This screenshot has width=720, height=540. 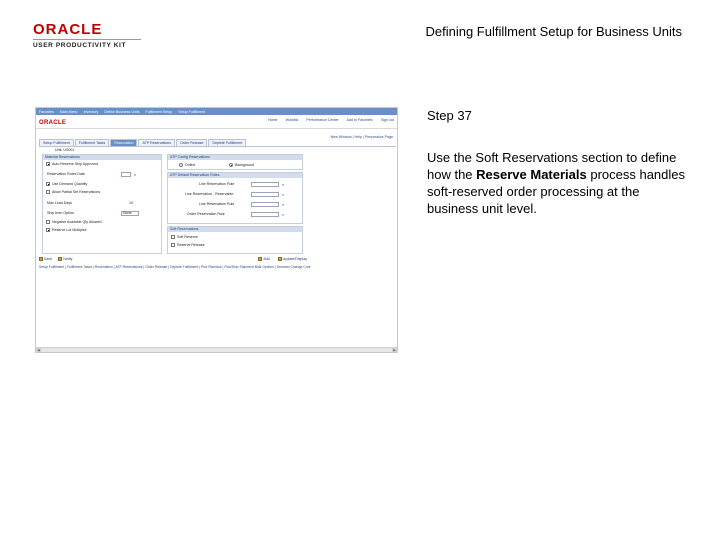 I want to click on action-bar-right: Add Update/Display, so click(x=282, y=259).